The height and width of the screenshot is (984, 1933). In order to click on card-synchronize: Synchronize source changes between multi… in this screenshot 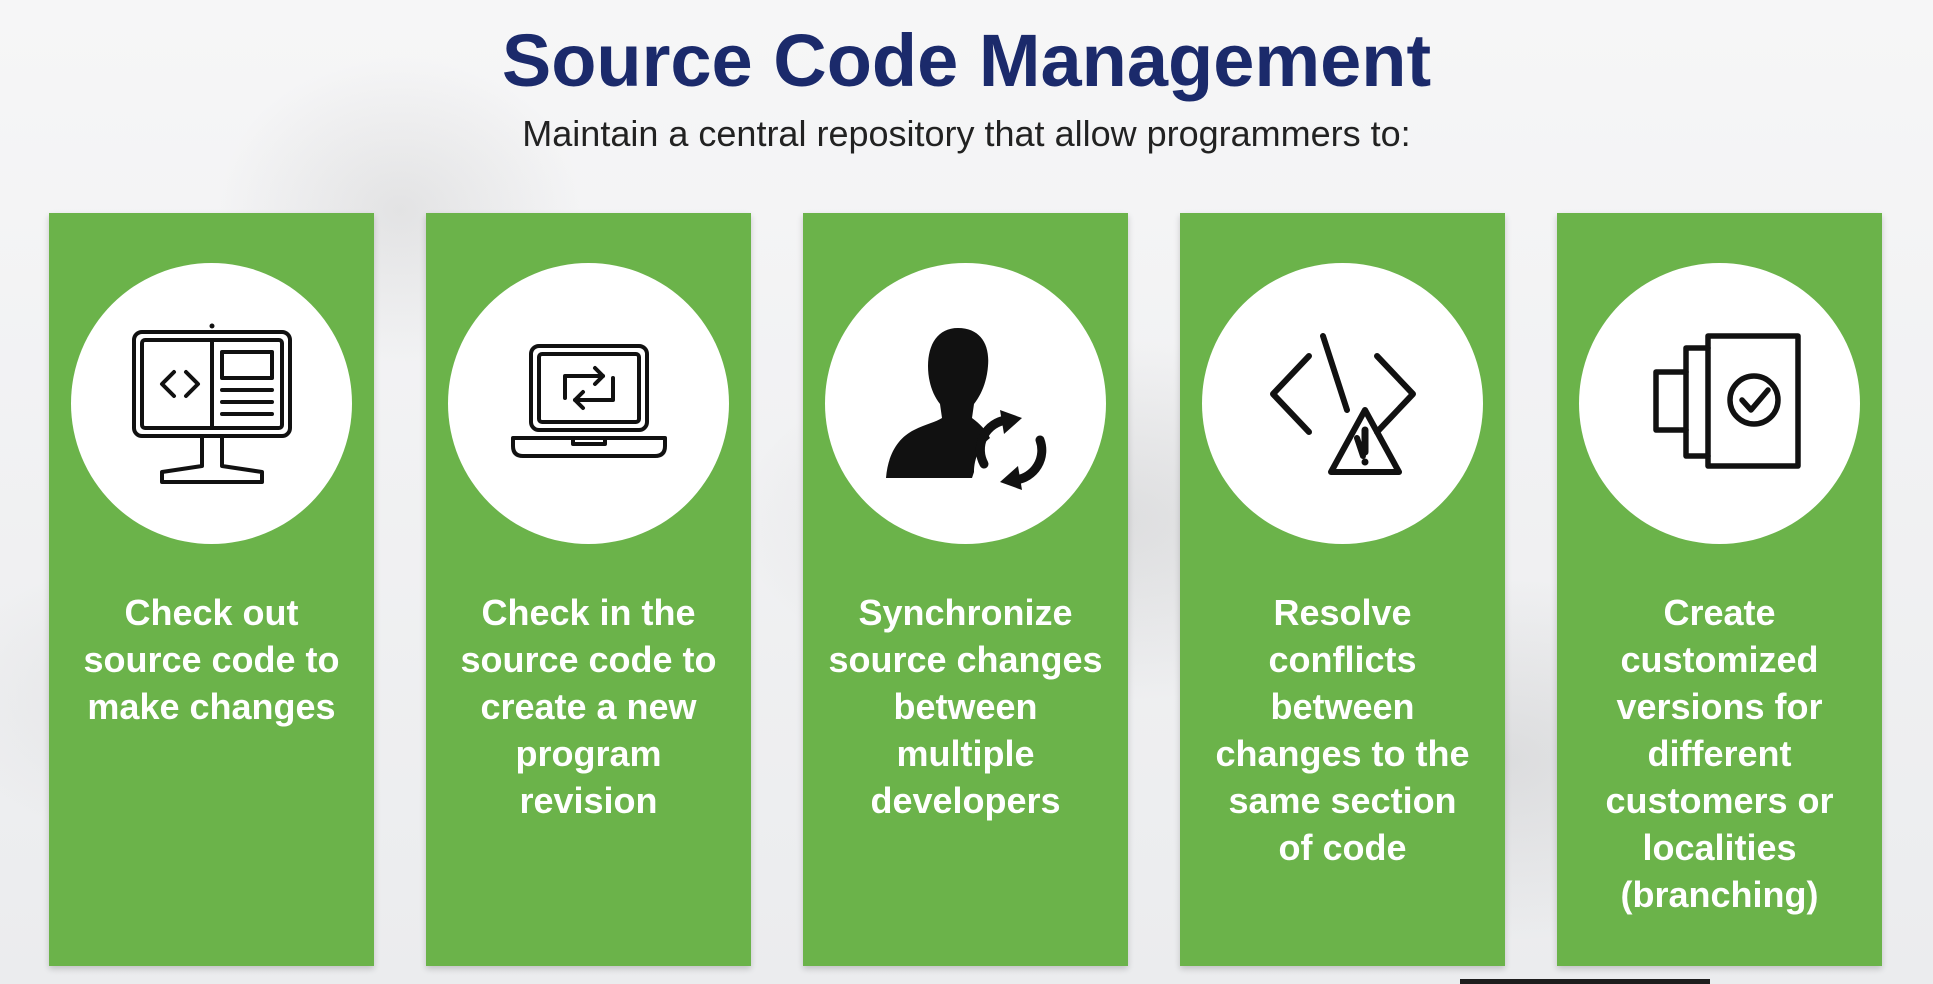, I will do `click(965, 589)`.